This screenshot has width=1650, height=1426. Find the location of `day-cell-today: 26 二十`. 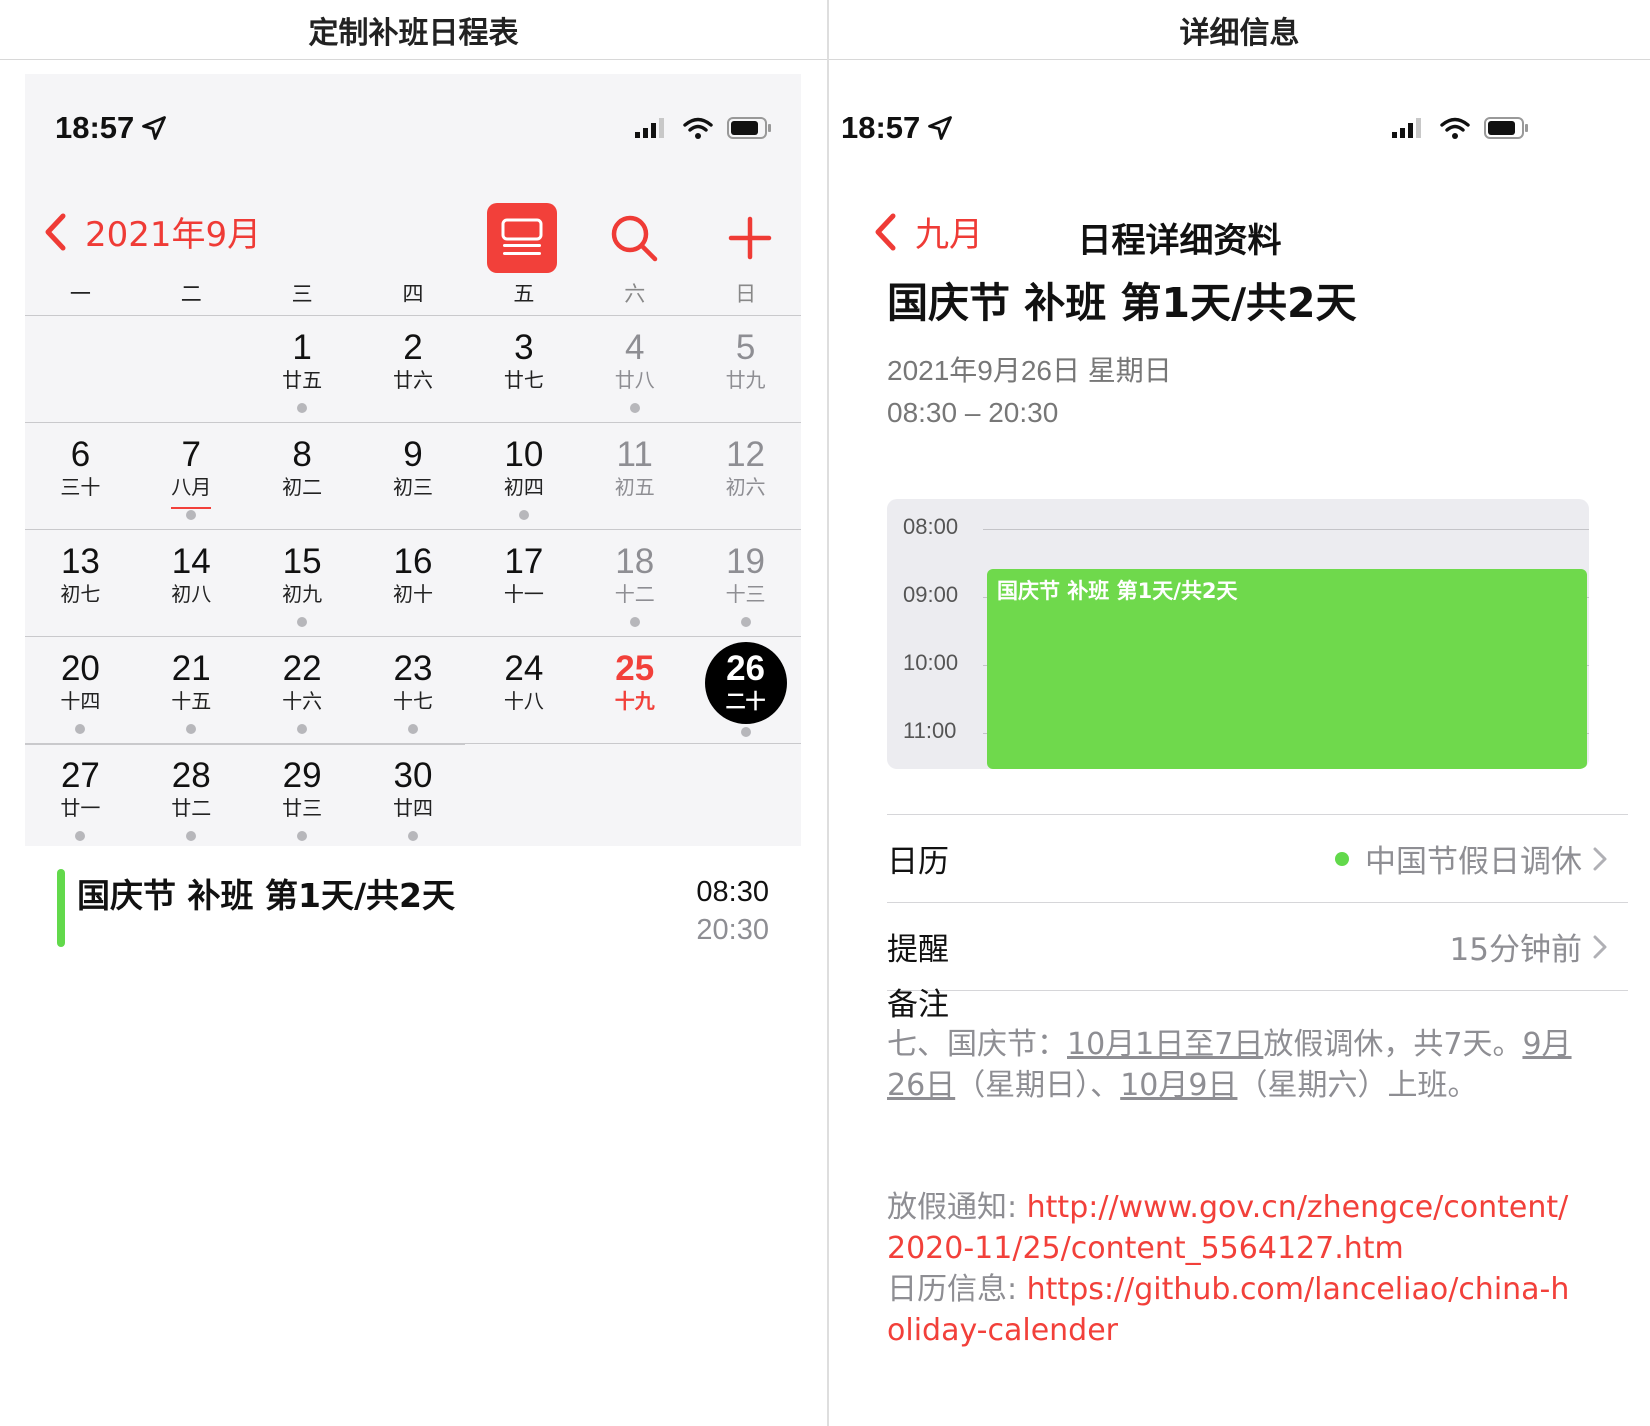

day-cell-today: 26 二十 is located at coordinates (745, 690).